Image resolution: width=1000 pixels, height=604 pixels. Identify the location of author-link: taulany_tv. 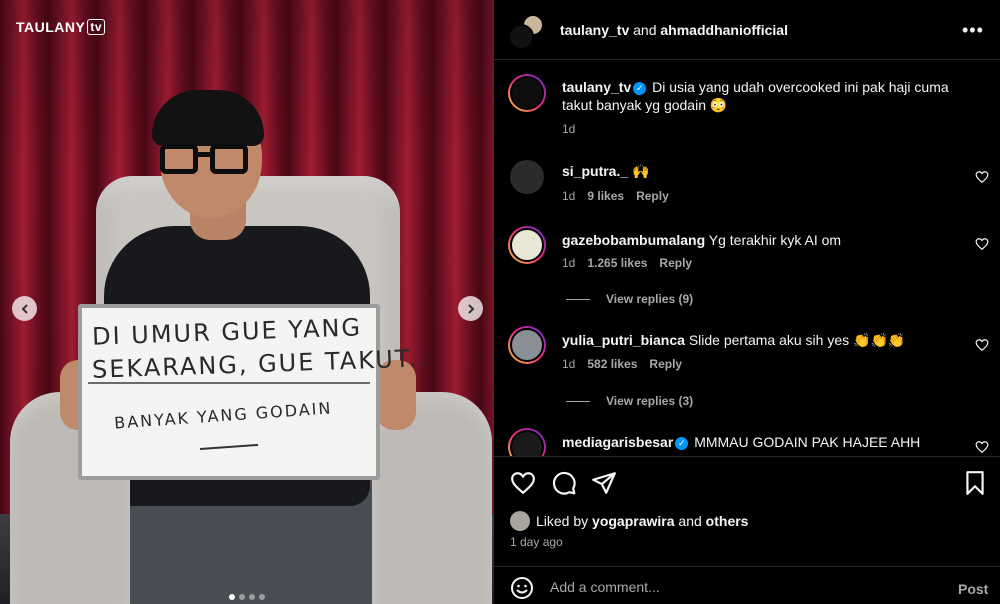
(594, 30).